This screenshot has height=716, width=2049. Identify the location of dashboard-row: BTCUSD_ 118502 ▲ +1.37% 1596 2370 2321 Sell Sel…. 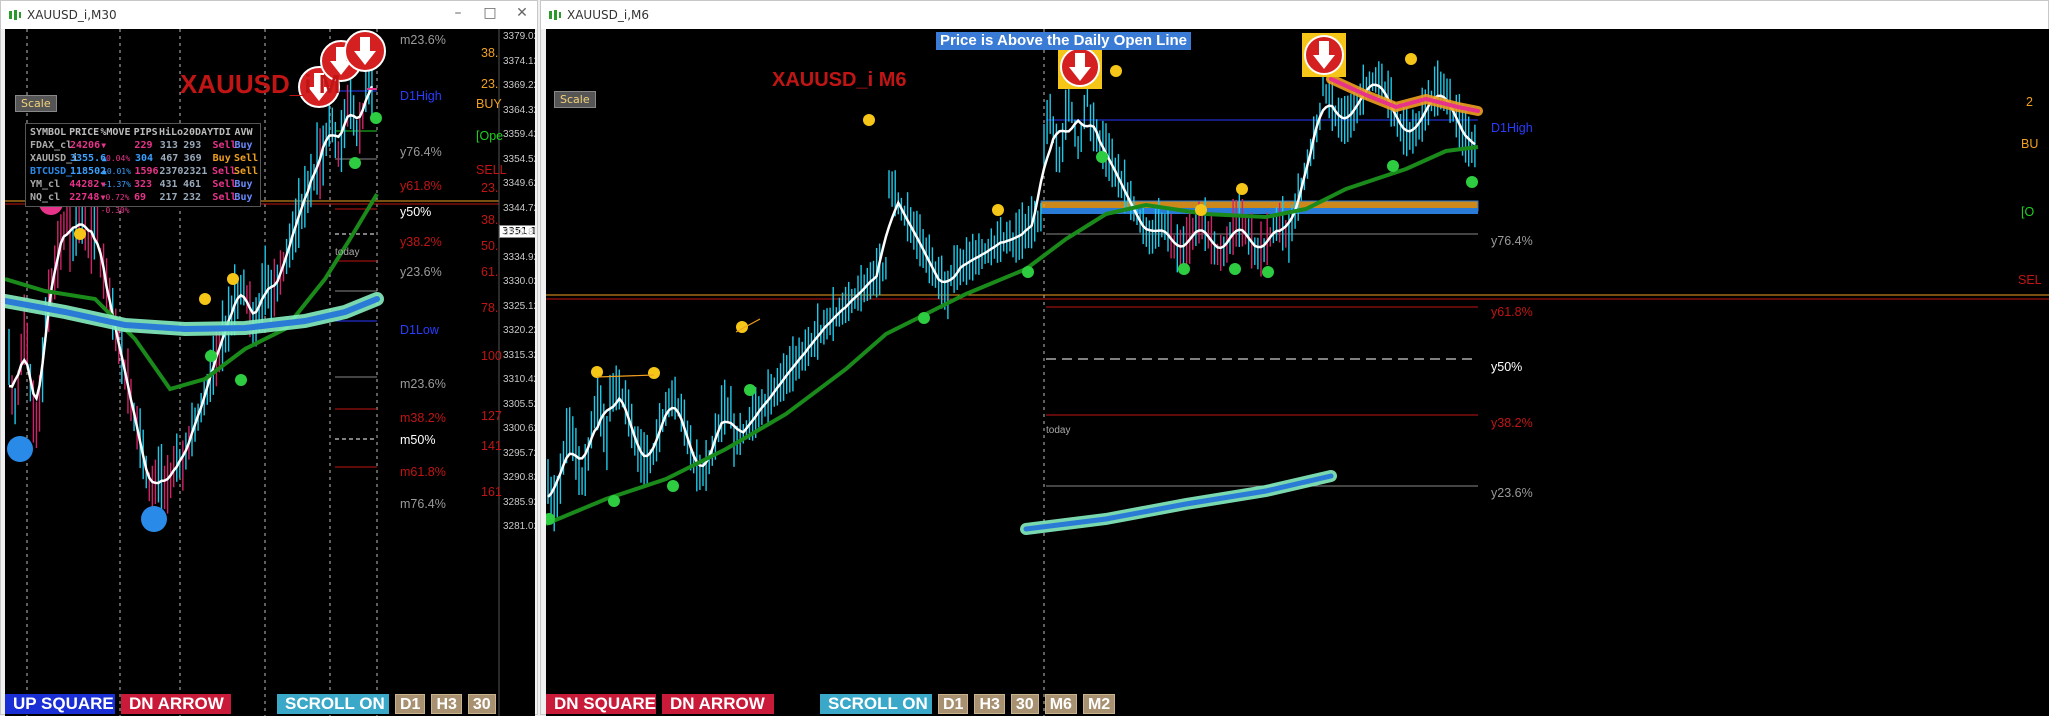
(144, 177).